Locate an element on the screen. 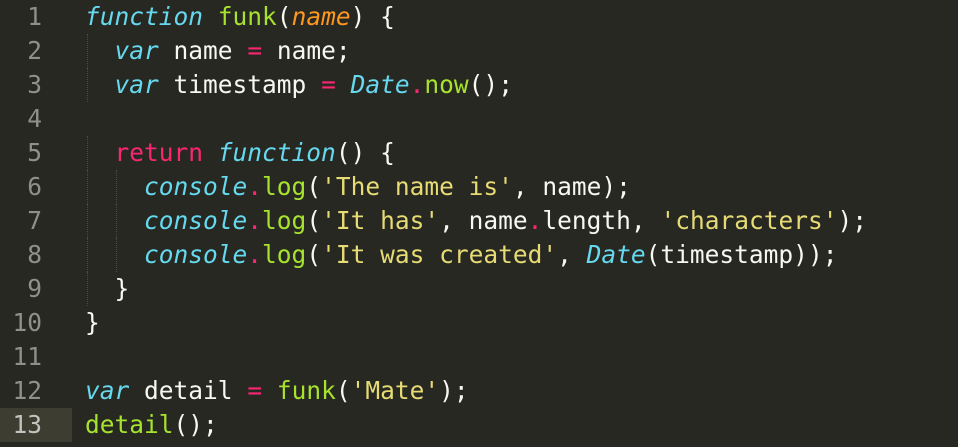 The image size is (958, 447). code-token: 'The name is' is located at coordinates (417, 186).